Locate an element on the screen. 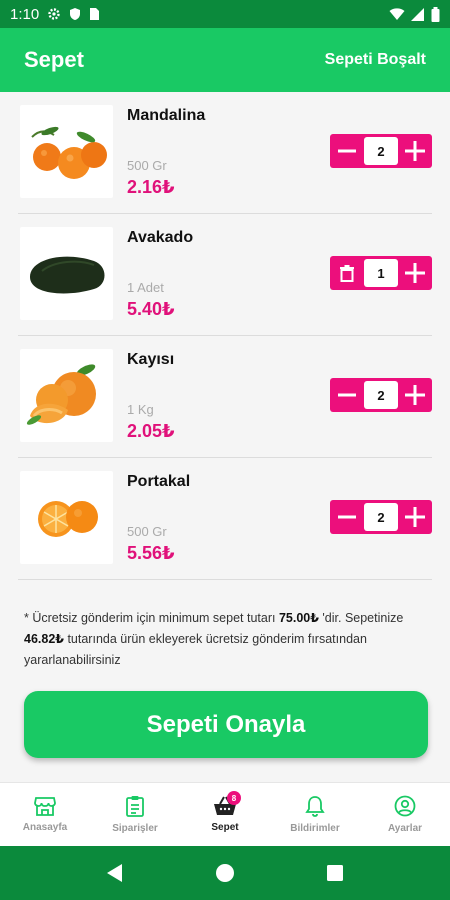 This screenshot has width=450, height=900. avocado-image is located at coordinates (66, 274).